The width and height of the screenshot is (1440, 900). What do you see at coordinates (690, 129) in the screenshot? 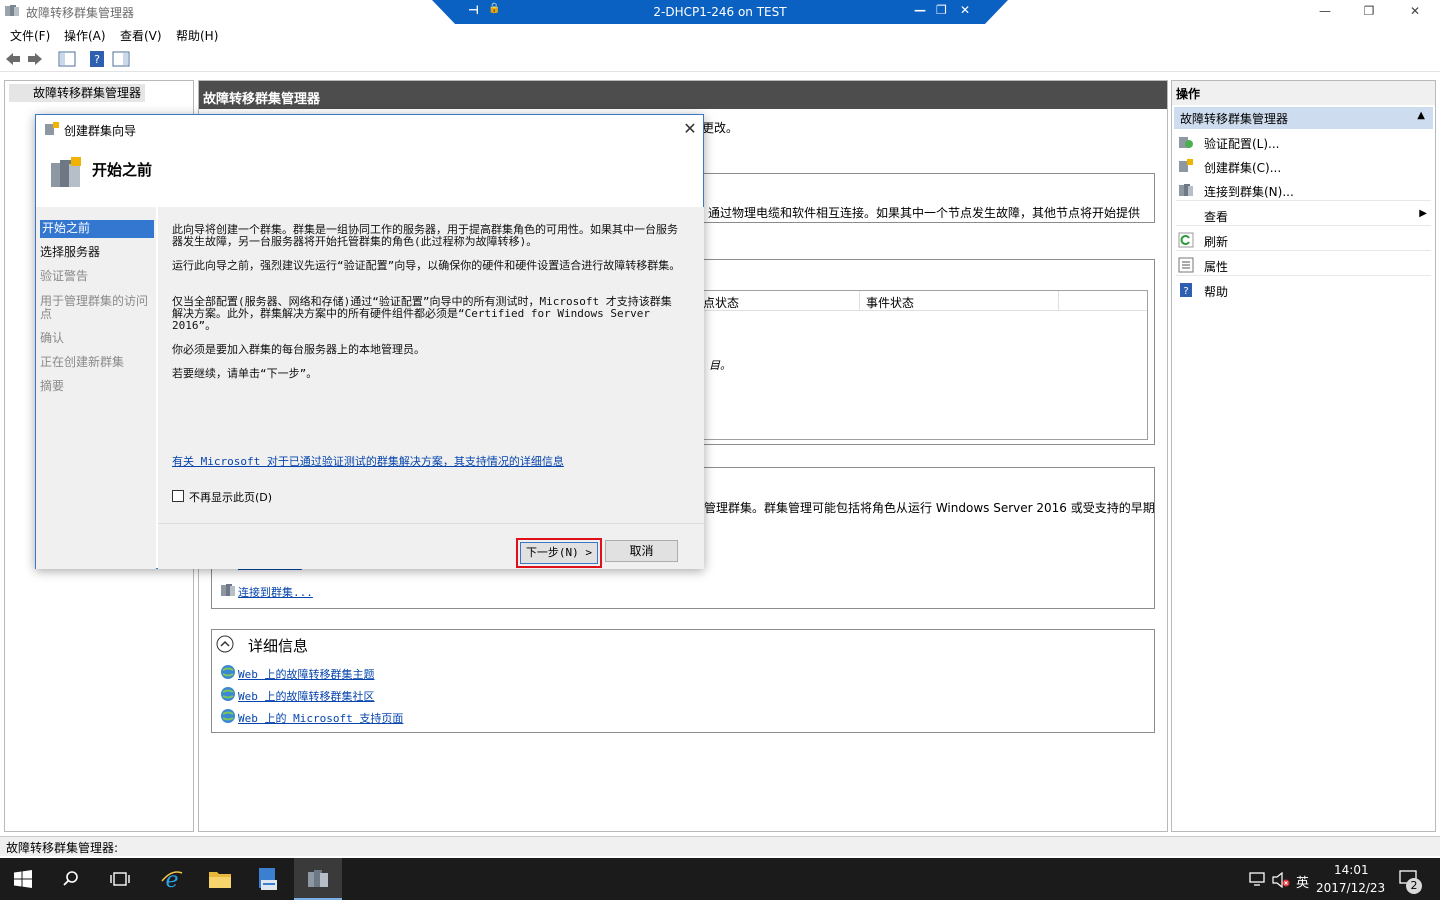
I see `dialog-close-button: ✕` at bounding box center [690, 129].